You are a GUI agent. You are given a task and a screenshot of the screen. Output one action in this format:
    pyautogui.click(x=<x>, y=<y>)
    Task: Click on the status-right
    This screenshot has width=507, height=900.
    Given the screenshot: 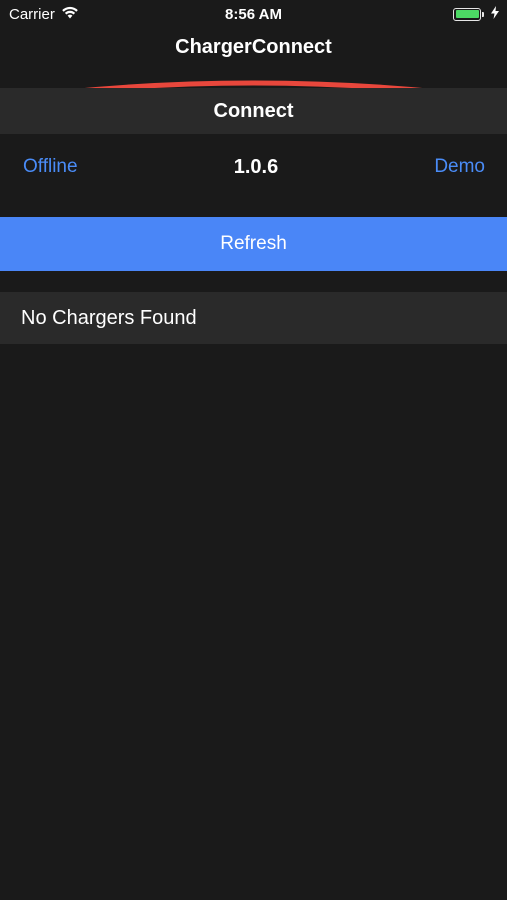 What is the action you would take?
    pyautogui.click(x=476, y=14)
    